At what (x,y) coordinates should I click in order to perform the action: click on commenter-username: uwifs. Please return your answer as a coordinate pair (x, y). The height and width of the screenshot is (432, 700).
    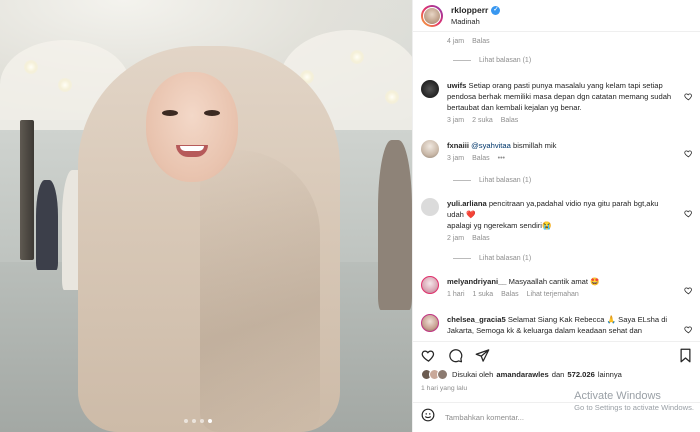
    Looking at the image, I should click on (456, 85).